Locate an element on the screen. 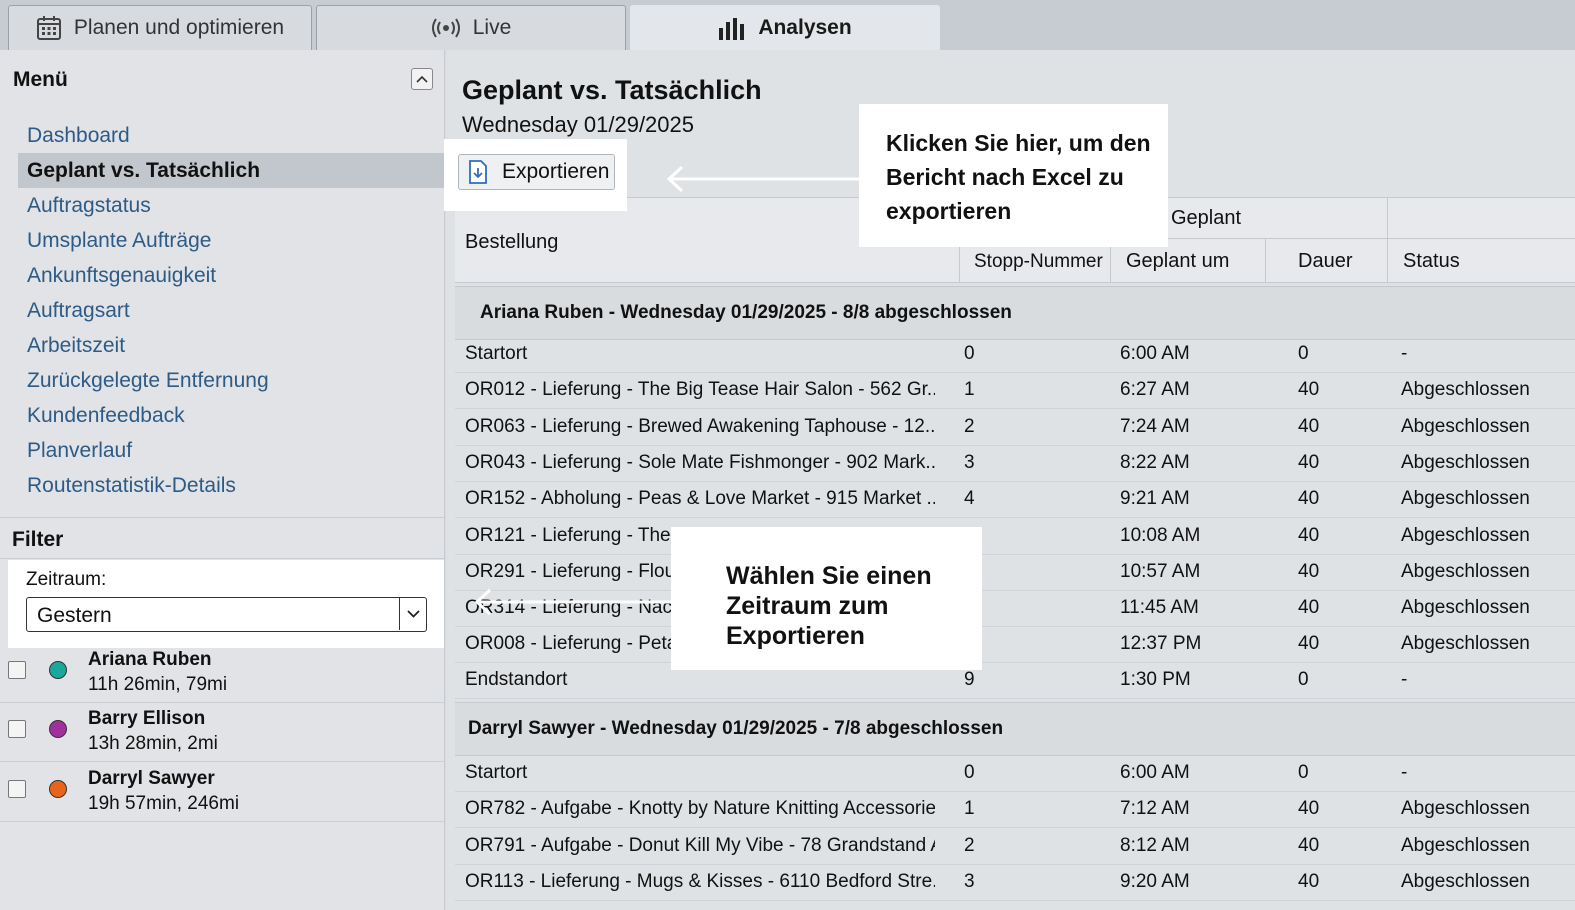 The image size is (1575, 910). collapse-menu-button is located at coordinates (422, 79).